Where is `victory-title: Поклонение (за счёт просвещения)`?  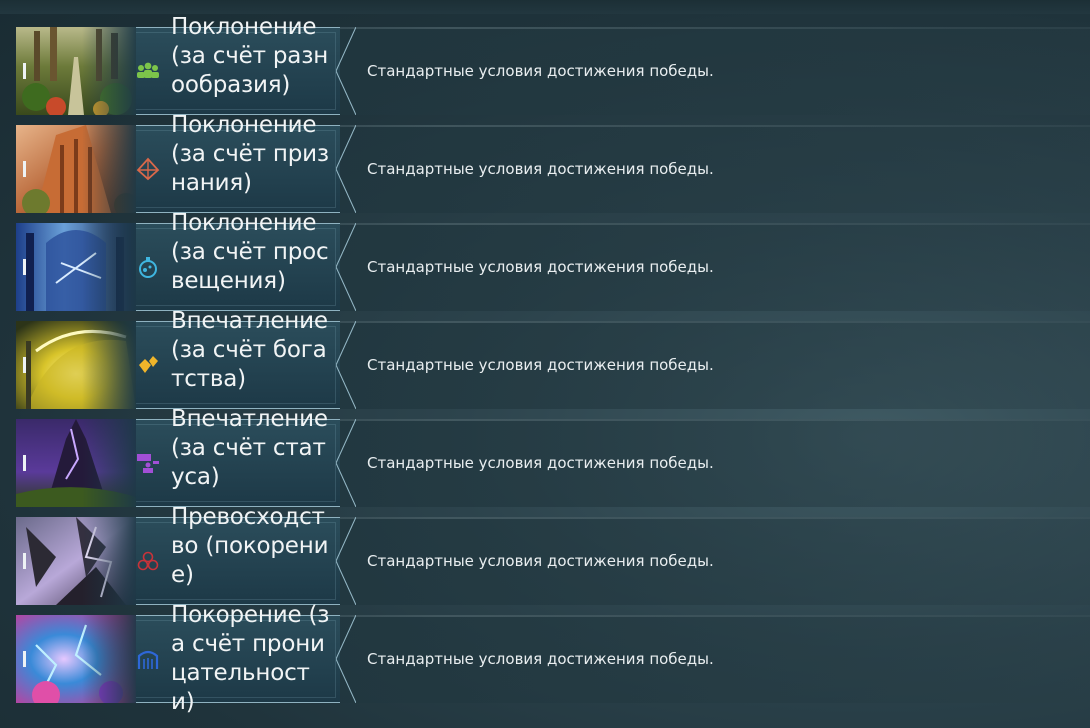
victory-title: Поклонение (за счёт просвещения) is located at coordinates (250, 252).